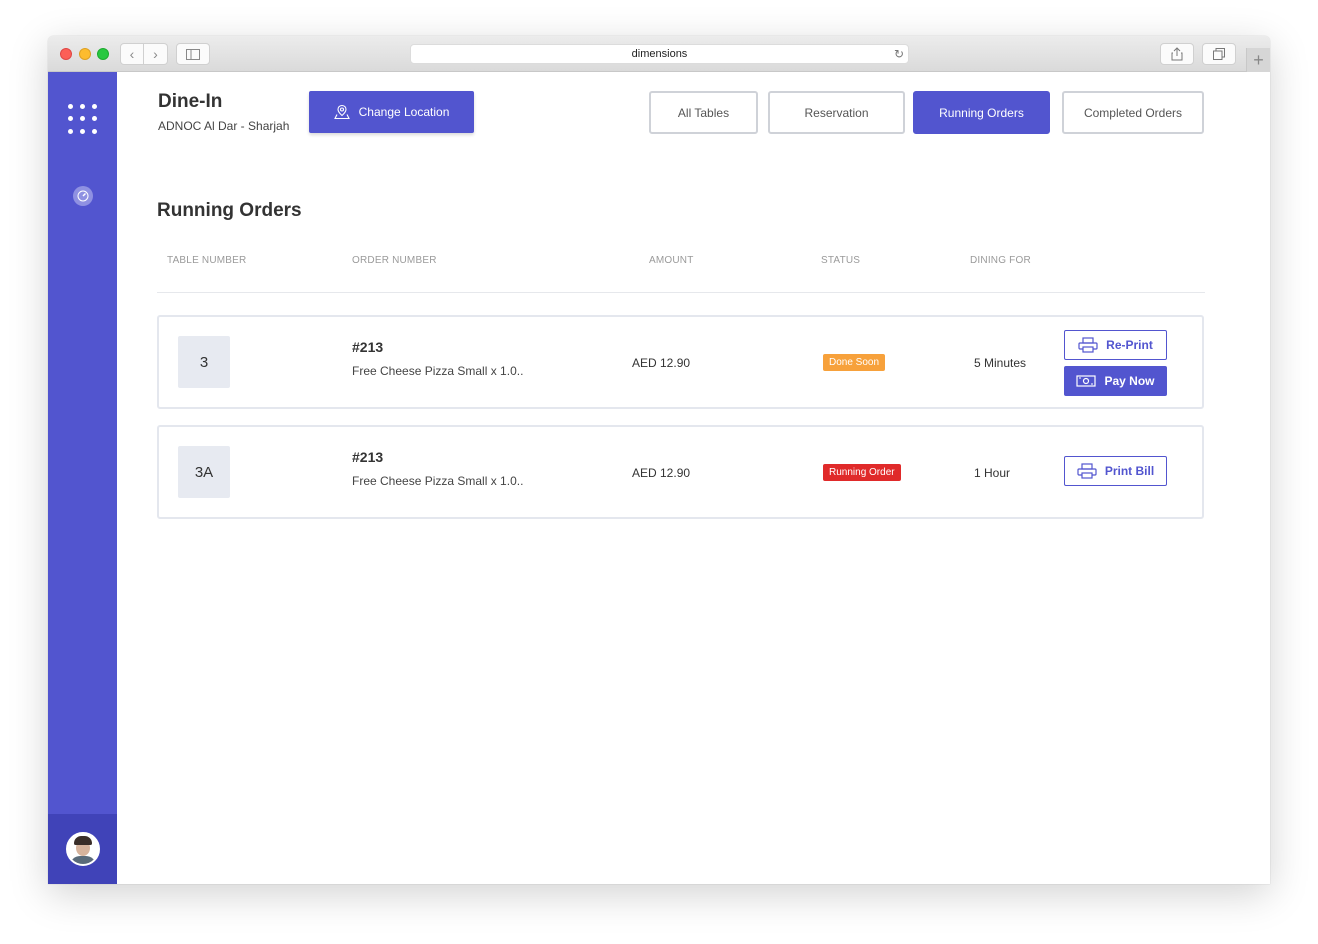  I want to click on dining-duration: 5 Minutes, so click(1000, 363).